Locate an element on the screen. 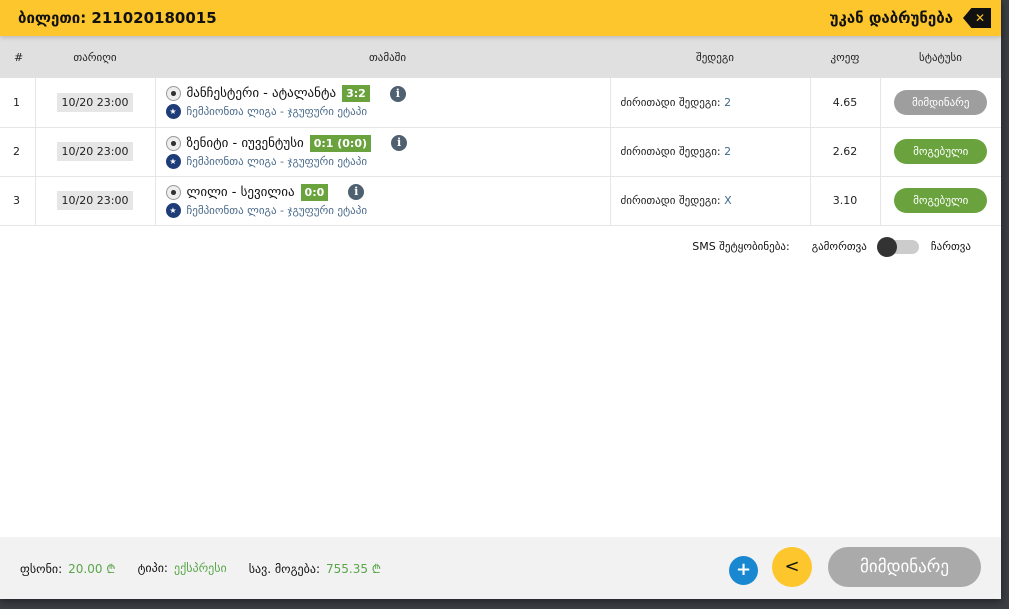 This screenshot has height=609, width=1009. back-button: უკან დაბრუნება ✕ is located at coordinates (910, 18).